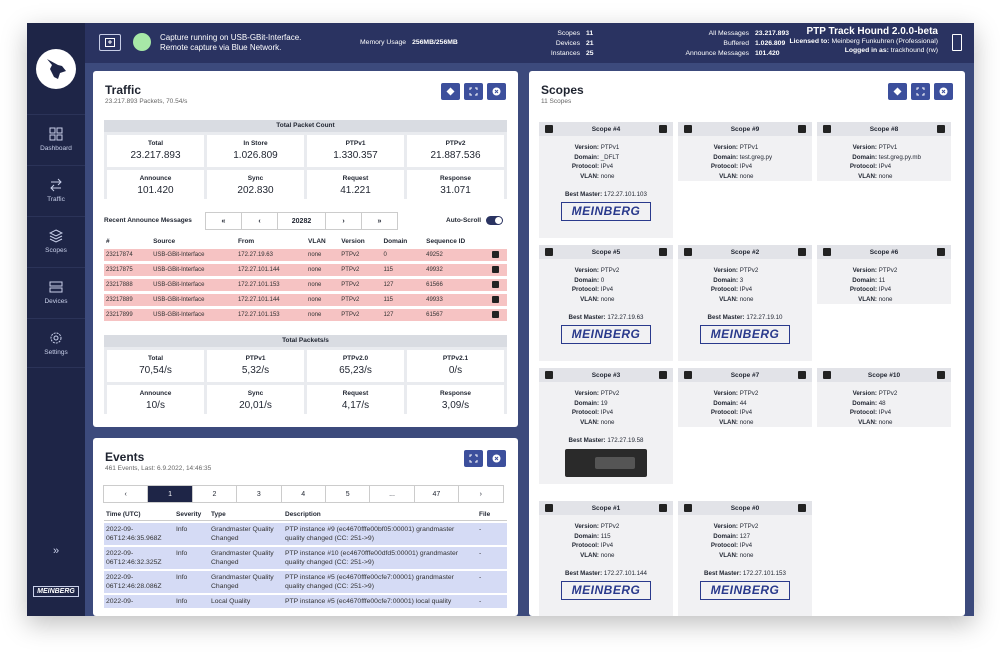  What do you see at coordinates (885, 289) in the screenshot?
I see `scope-protocol-value: IPv4` at bounding box center [885, 289].